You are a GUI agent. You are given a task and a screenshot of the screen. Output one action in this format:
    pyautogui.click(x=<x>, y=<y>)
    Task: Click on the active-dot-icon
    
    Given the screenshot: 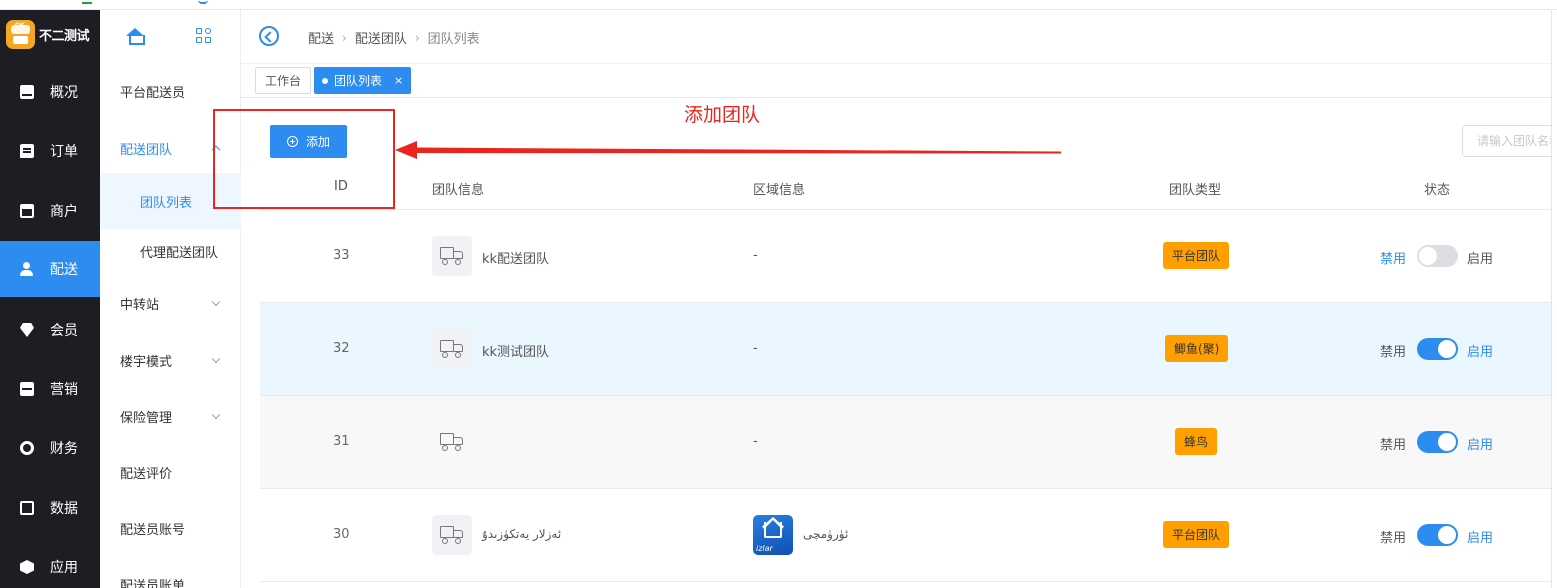 What is the action you would take?
    pyautogui.click(x=325, y=80)
    